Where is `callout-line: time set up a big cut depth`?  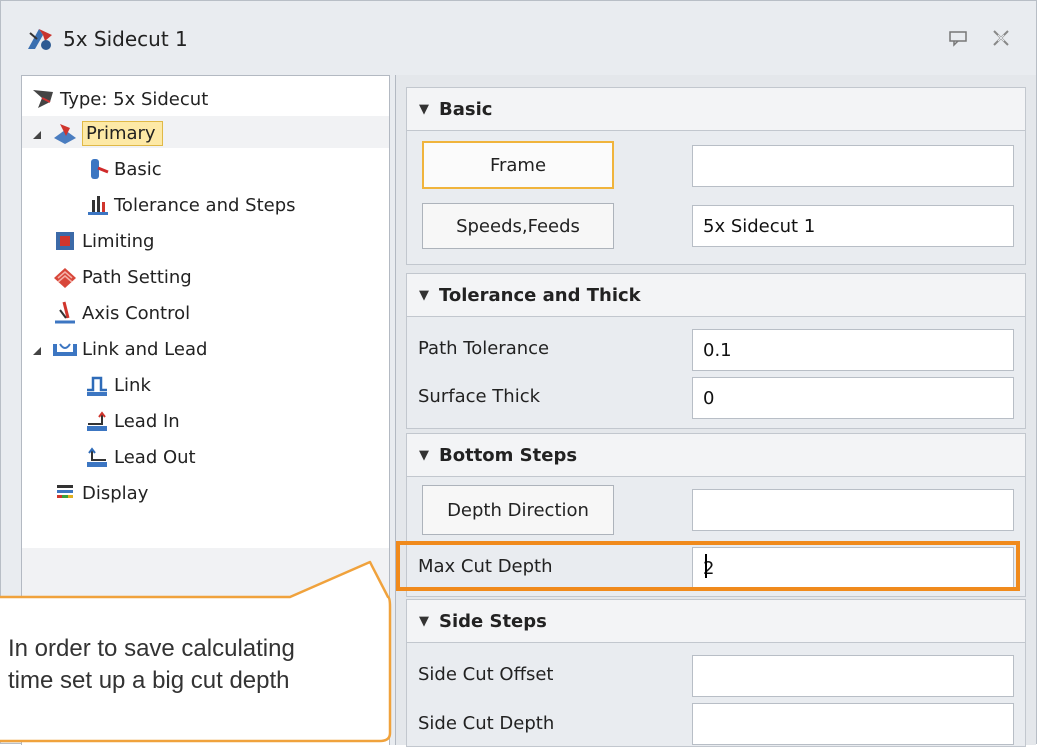
callout-line: time set up a big cut depth is located at coordinates (149, 680).